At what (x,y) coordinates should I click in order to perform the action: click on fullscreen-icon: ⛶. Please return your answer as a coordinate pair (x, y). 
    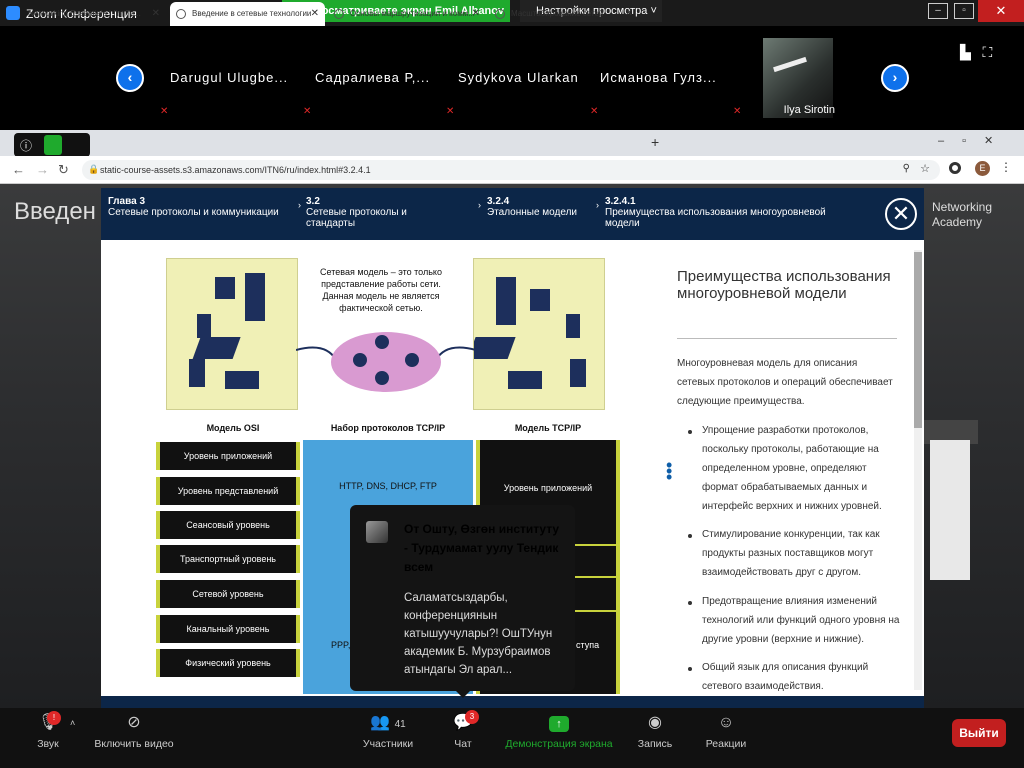
    Looking at the image, I should click on (987, 52).